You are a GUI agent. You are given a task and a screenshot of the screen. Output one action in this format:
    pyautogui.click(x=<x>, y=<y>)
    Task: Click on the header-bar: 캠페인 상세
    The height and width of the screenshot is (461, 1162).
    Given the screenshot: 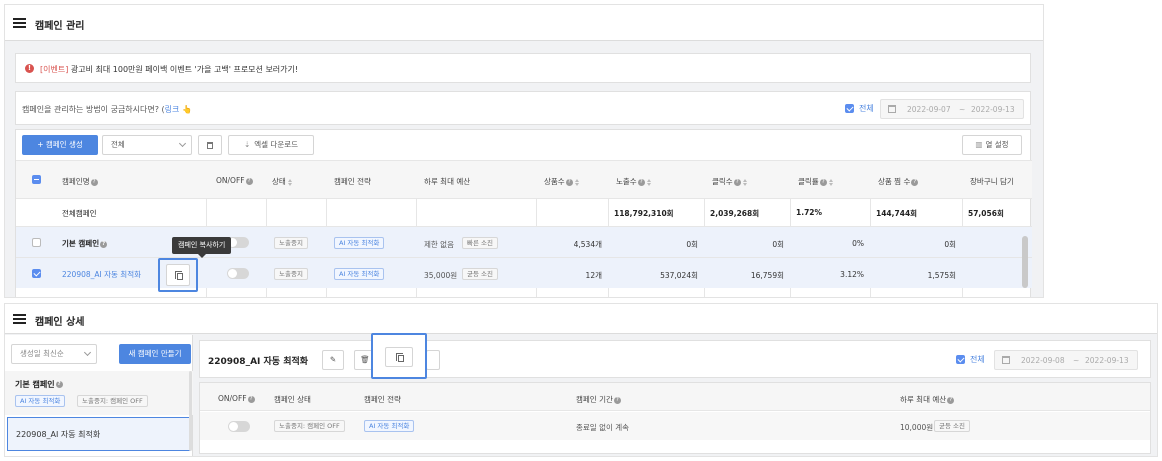 What is the action you would take?
    pyautogui.click(x=581, y=319)
    